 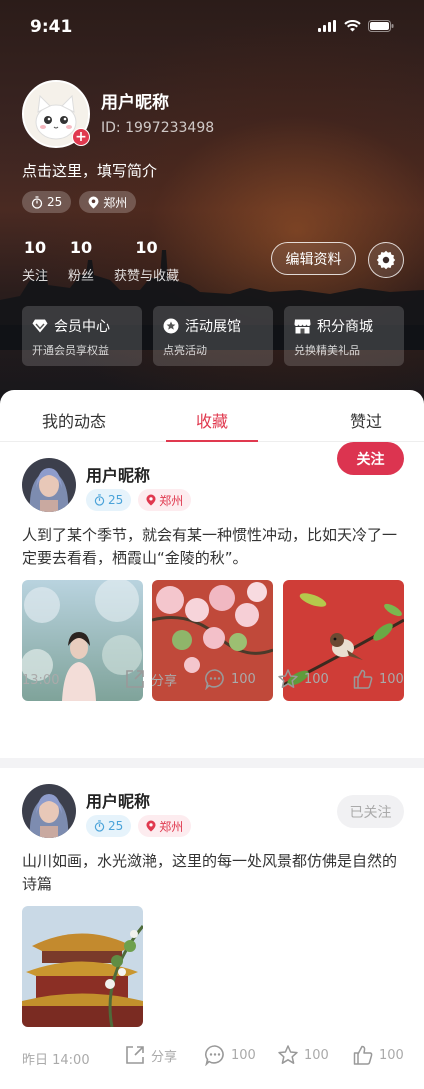 I want to click on post-photo, so click(x=82, y=966).